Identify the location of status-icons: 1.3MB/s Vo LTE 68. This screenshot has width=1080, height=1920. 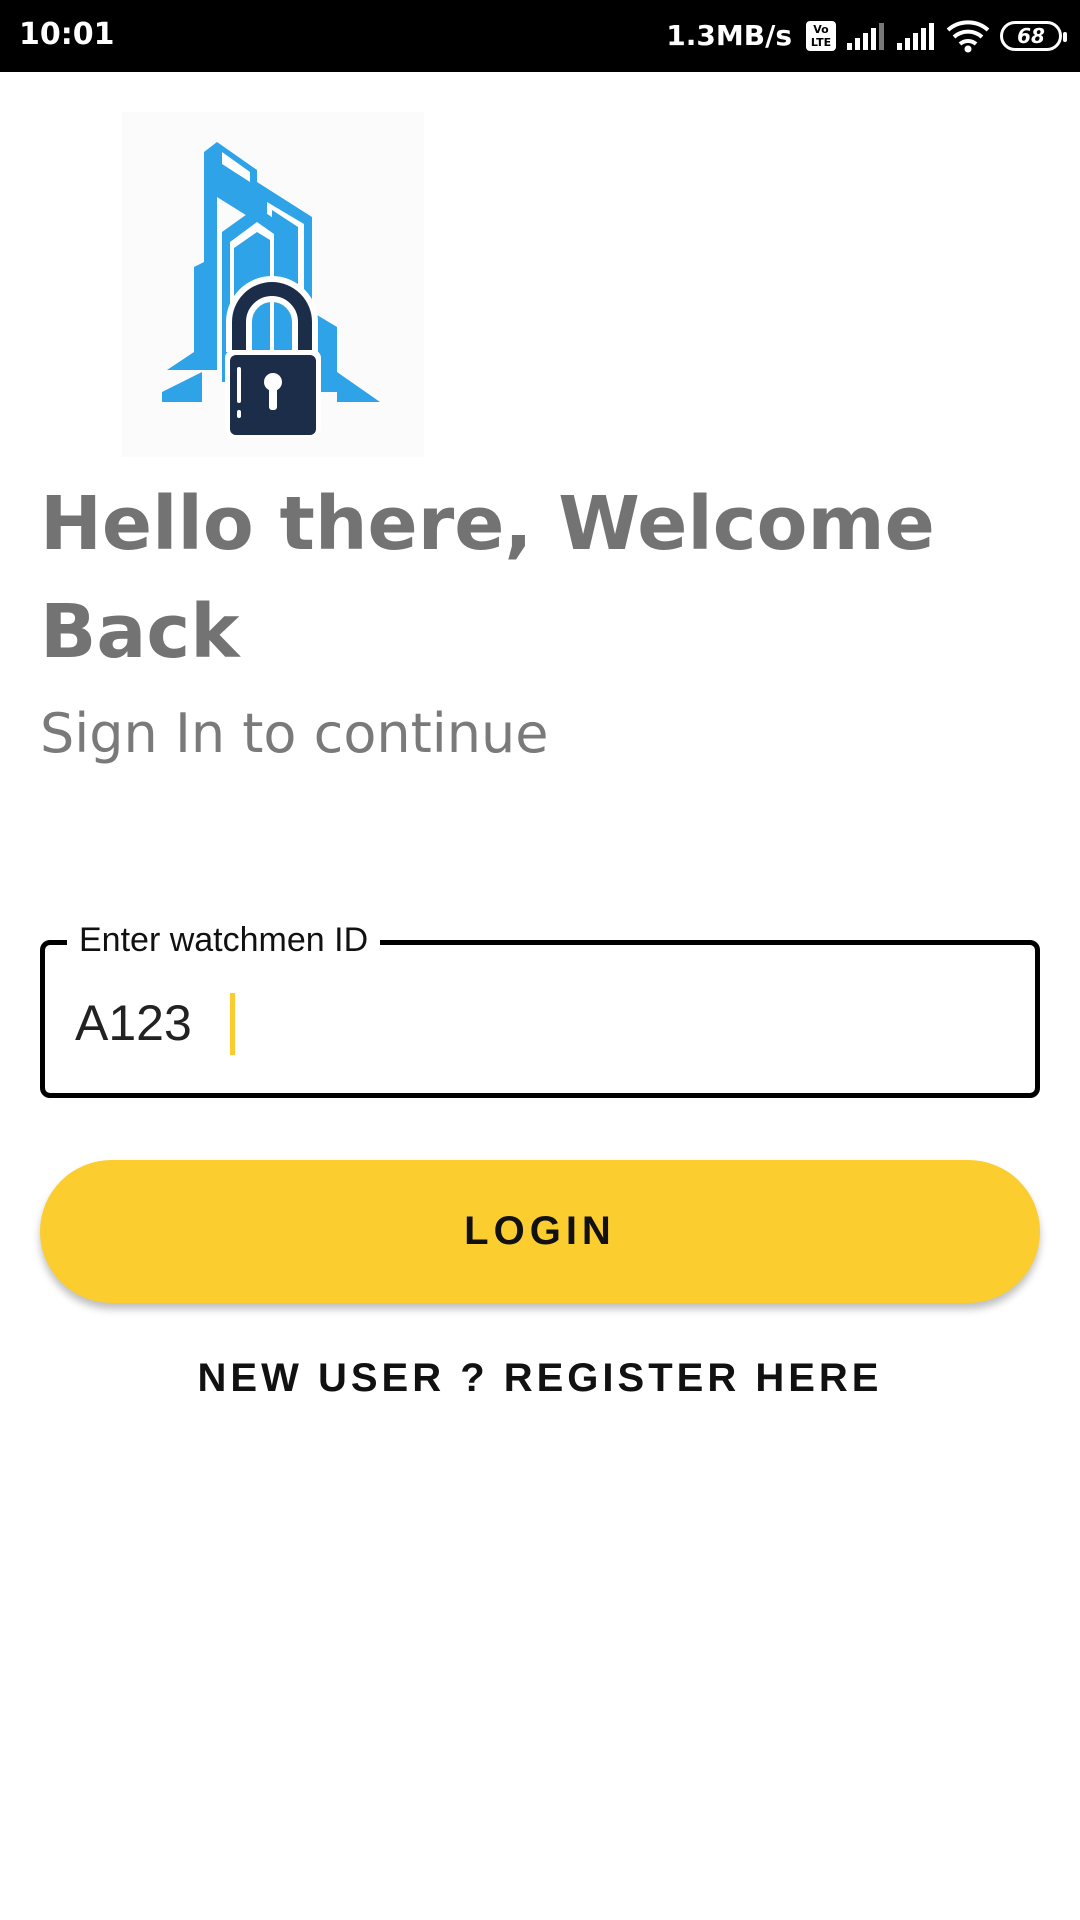
(866, 36).